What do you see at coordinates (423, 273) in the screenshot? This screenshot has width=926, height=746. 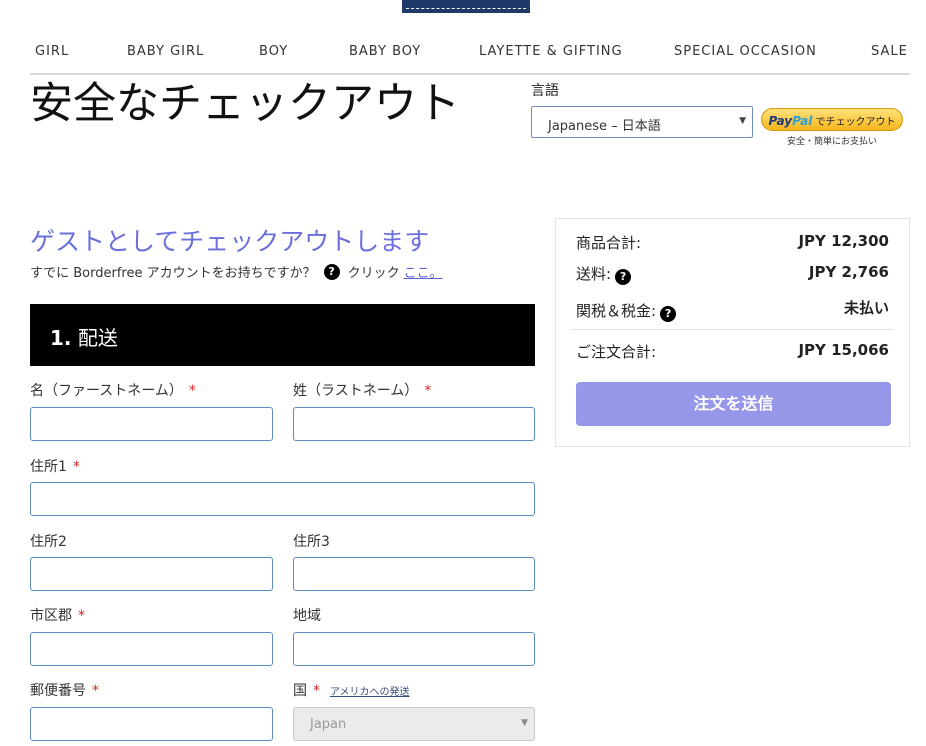 I see `login-link: ここ。` at bounding box center [423, 273].